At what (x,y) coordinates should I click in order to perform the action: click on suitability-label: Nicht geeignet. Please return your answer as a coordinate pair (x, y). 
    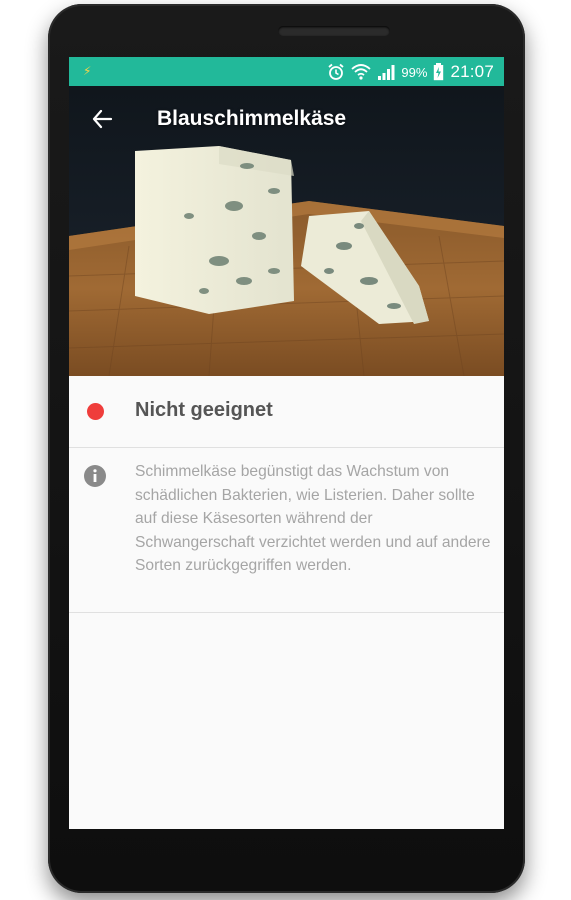
    Looking at the image, I should click on (204, 410).